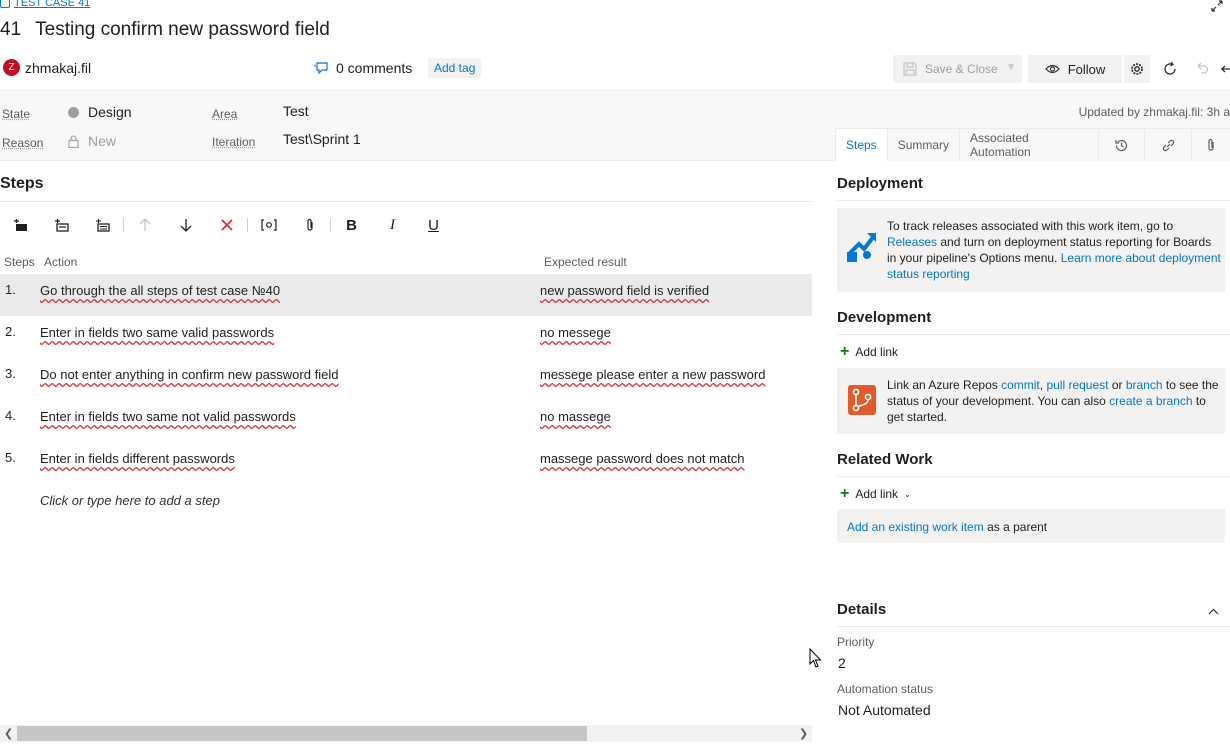  I want to click on state-field: Design, so click(100, 112).